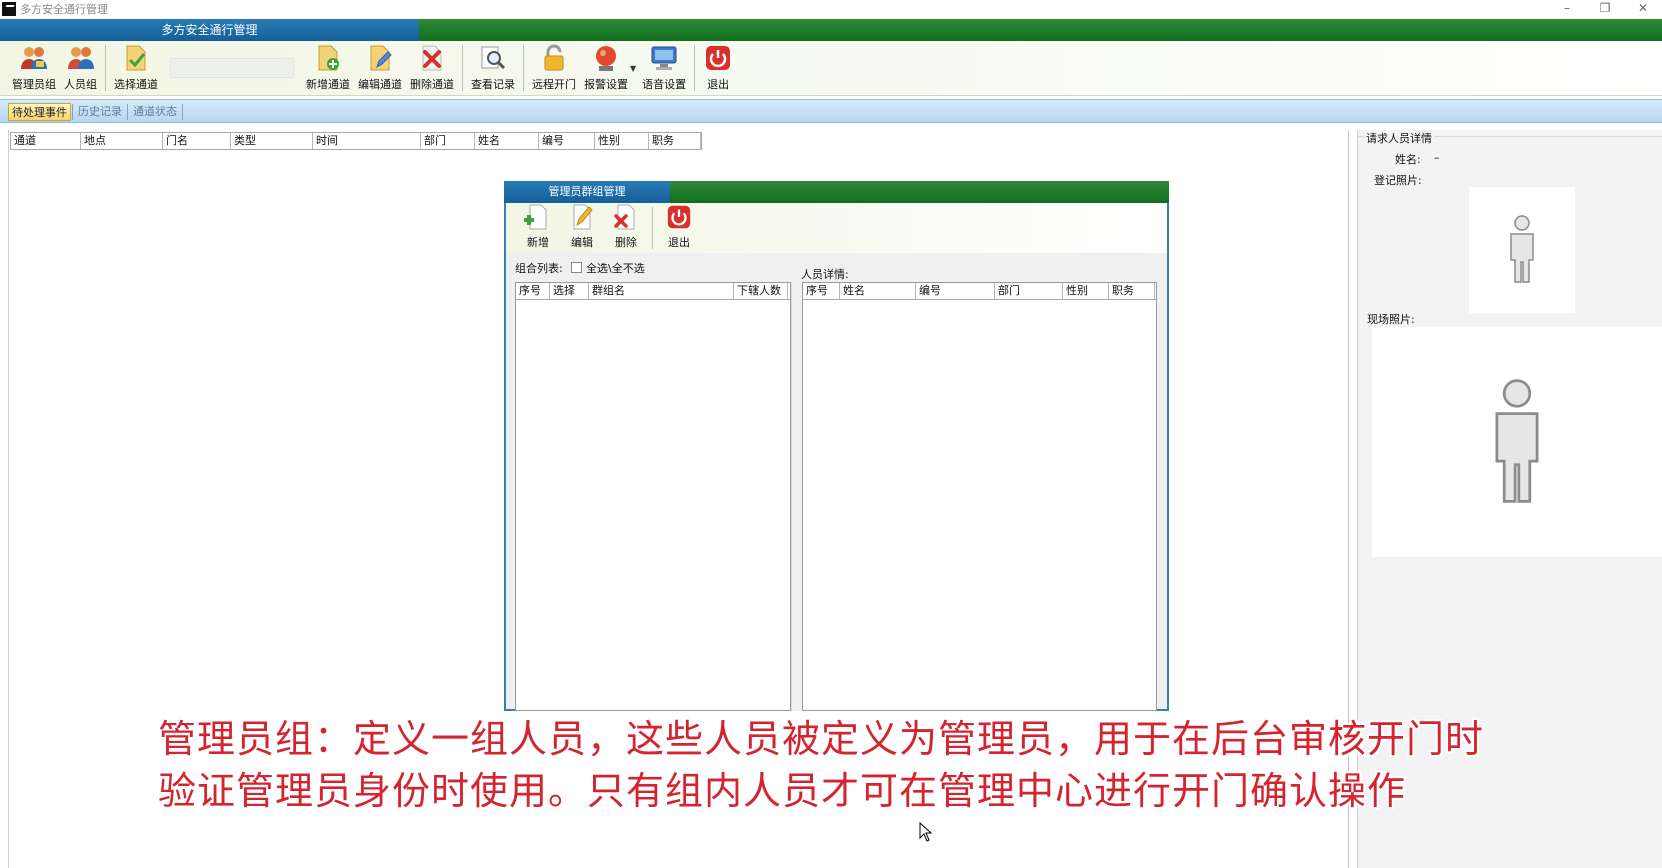  I want to click on group-list: 序号 选择 群组名 下辖人数, so click(653, 496).